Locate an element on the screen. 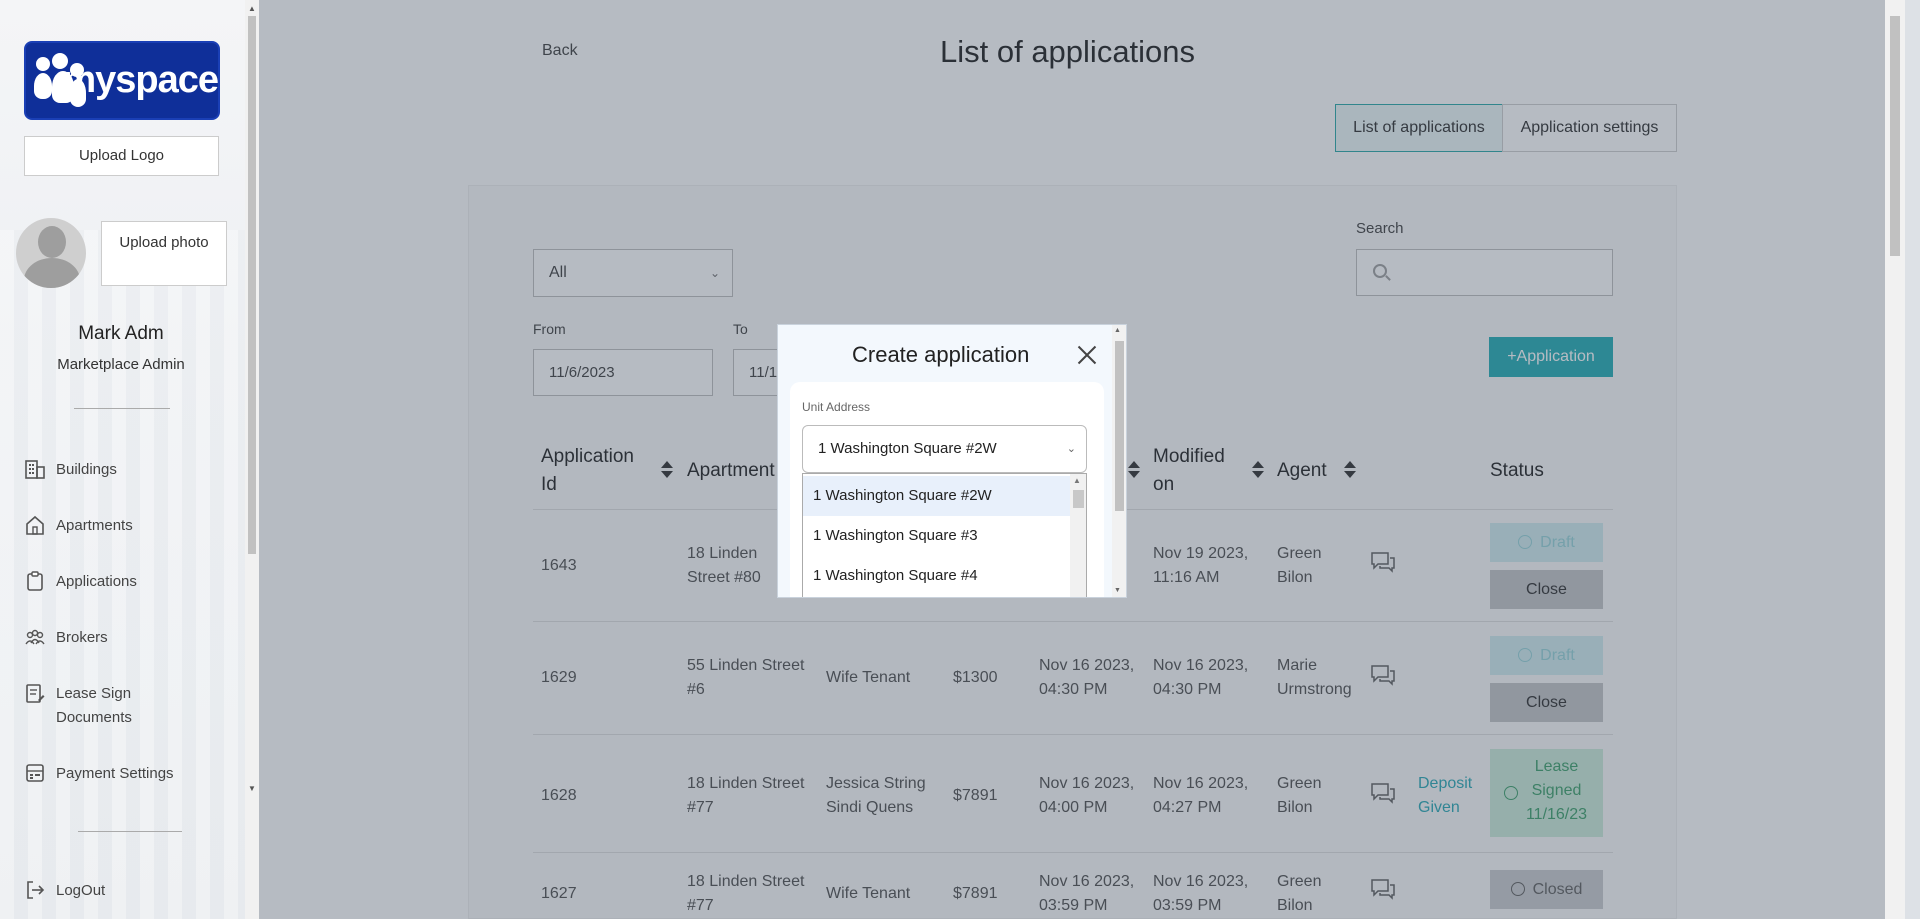 This screenshot has width=1920, height=919. sidebar-item-label: Payment Settings is located at coordinates (115, 773).